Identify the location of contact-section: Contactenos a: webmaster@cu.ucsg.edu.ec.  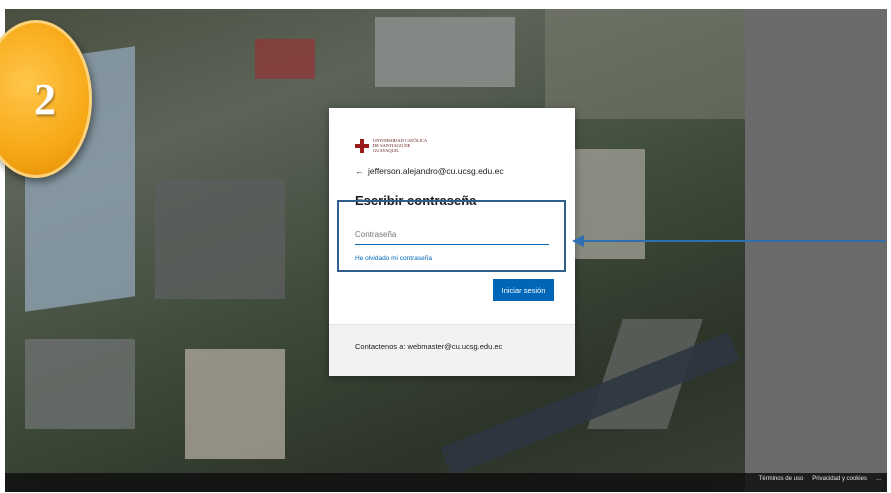
(452, 350).